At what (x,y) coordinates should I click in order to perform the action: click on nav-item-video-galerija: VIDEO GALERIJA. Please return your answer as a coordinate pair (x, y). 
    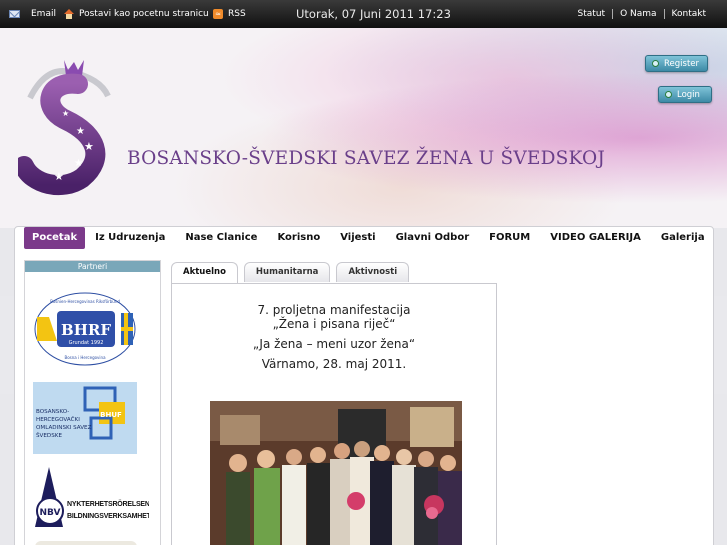
    Looking at the image, I should click on (595, 238).